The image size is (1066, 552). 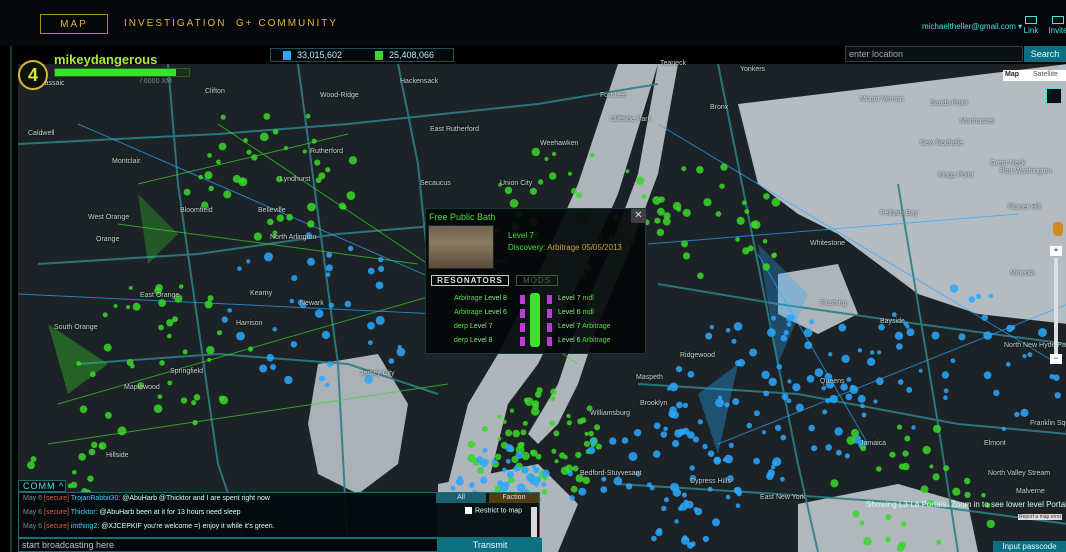 I want to click on tab-map: MAP, so click(x=74, y=24).